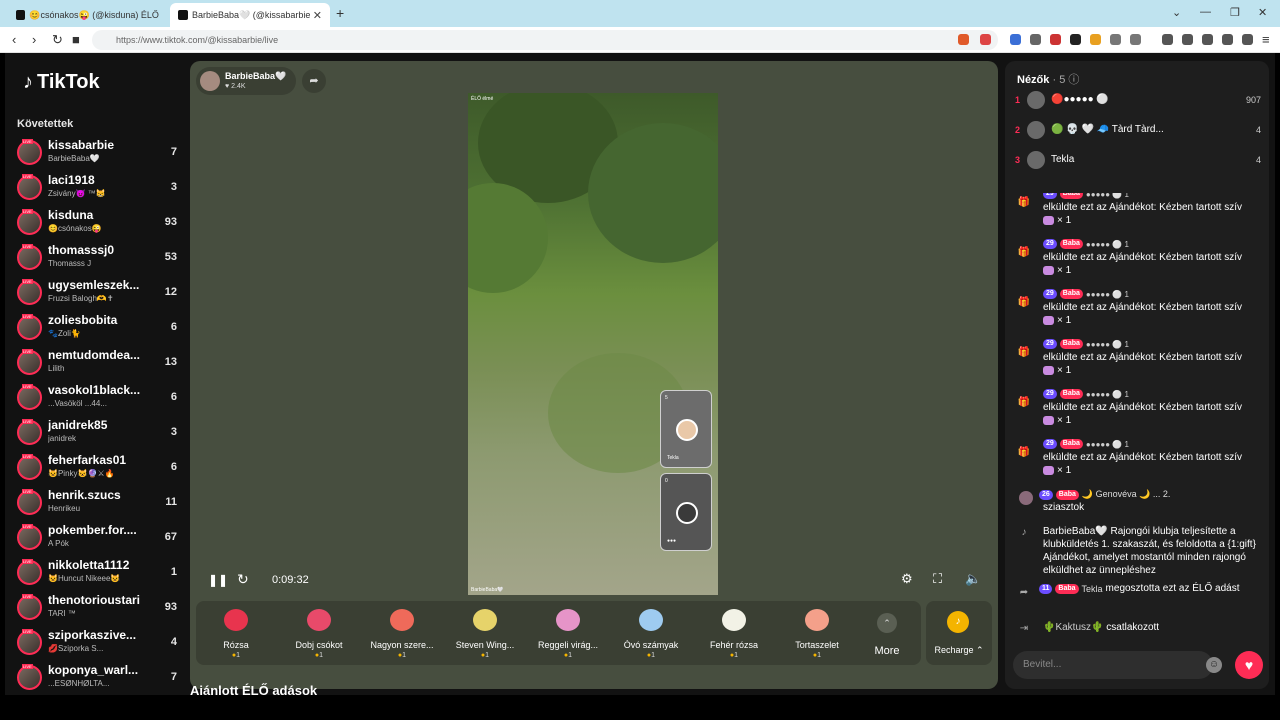 The width and height of the screenshot is (1280, 720). Describe the element at coordinates (340, 13) in the screenshot. I see `new-tab-button: +` at that location.